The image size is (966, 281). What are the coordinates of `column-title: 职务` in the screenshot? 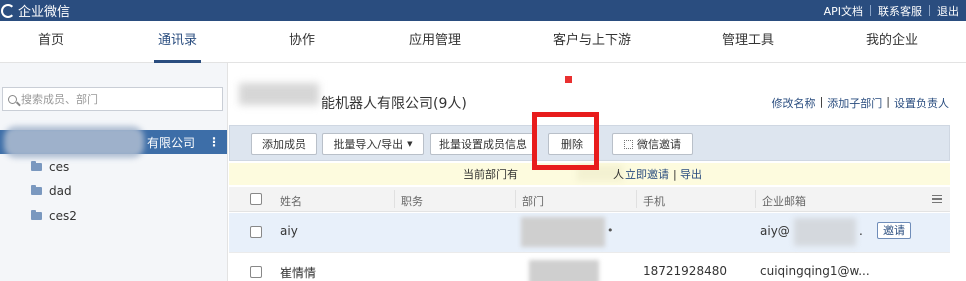 It's located at (412, 201).